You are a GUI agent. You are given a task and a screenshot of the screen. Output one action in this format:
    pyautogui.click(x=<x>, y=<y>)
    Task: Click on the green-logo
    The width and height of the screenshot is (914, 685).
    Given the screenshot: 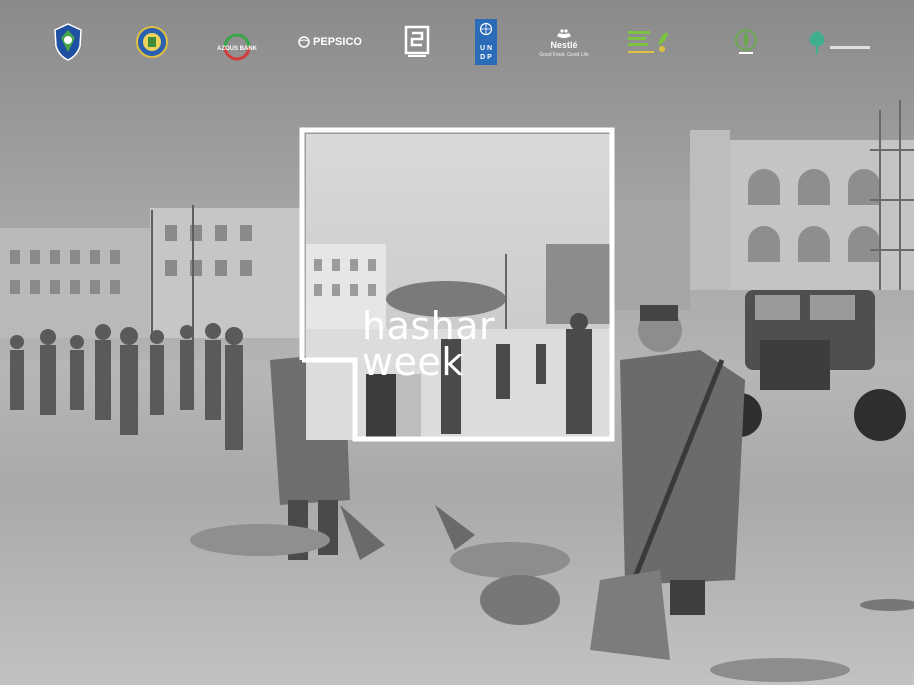 What is the action you would take?
    pyautogui.click(x=648, y=42)
    